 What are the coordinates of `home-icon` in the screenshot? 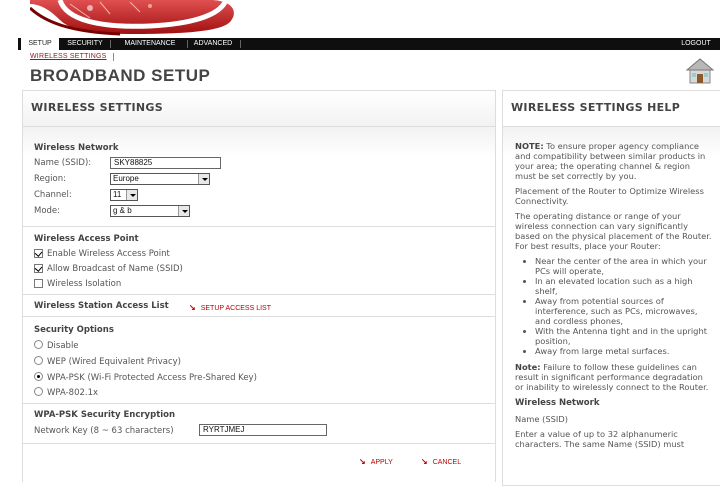 It's located at (700, 71).